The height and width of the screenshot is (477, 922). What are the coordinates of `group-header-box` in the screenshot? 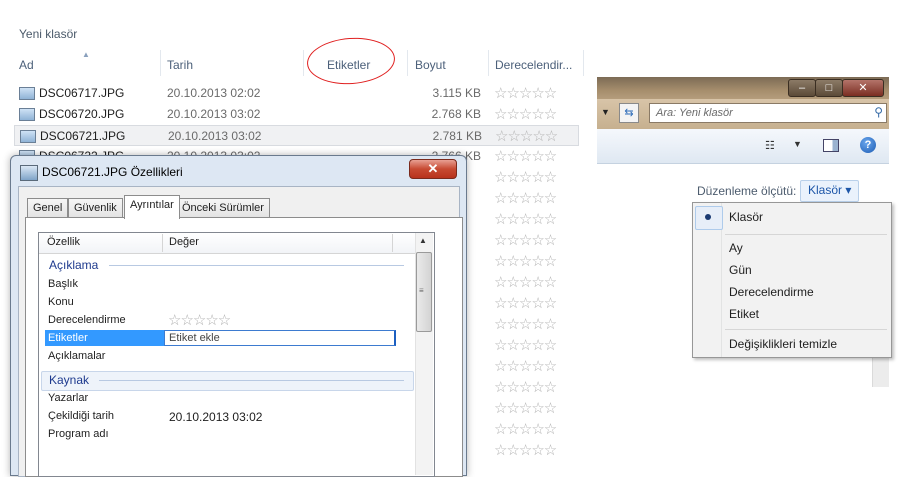 It's located at (227, 381).